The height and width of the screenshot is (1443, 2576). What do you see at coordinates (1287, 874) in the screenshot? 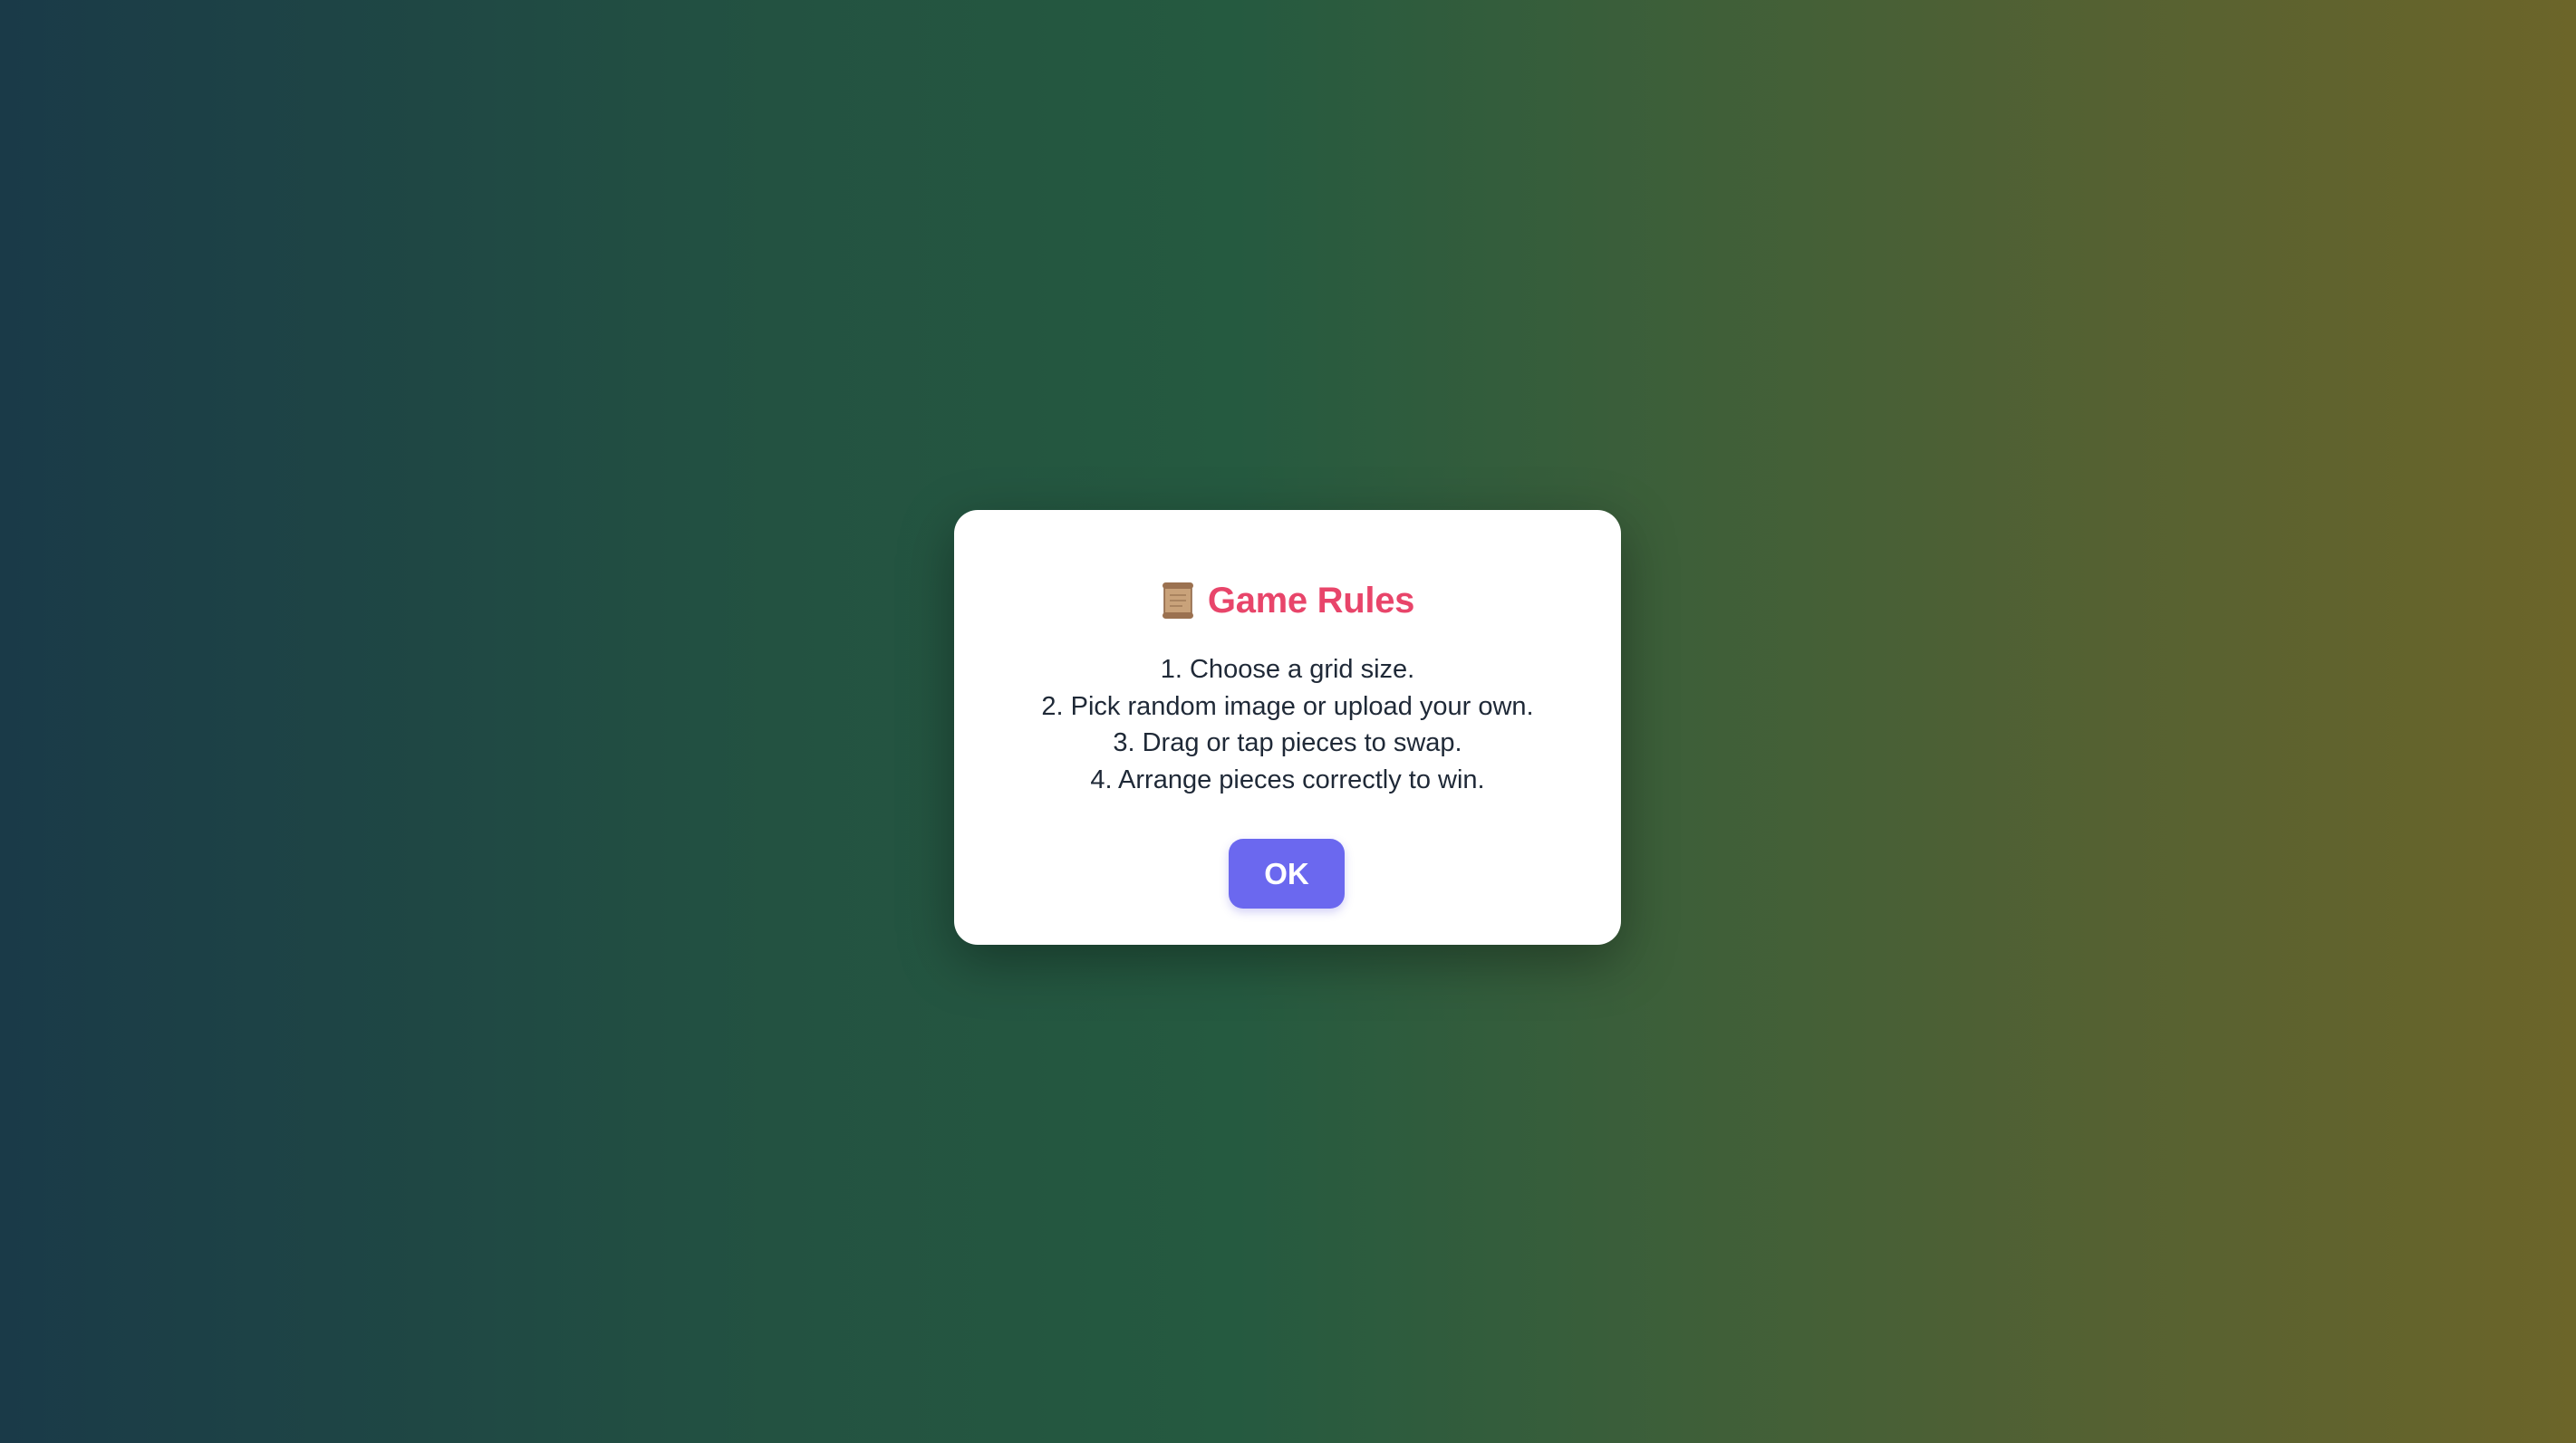
I see `ok-button: OK` at bounding box center [1287, 874].